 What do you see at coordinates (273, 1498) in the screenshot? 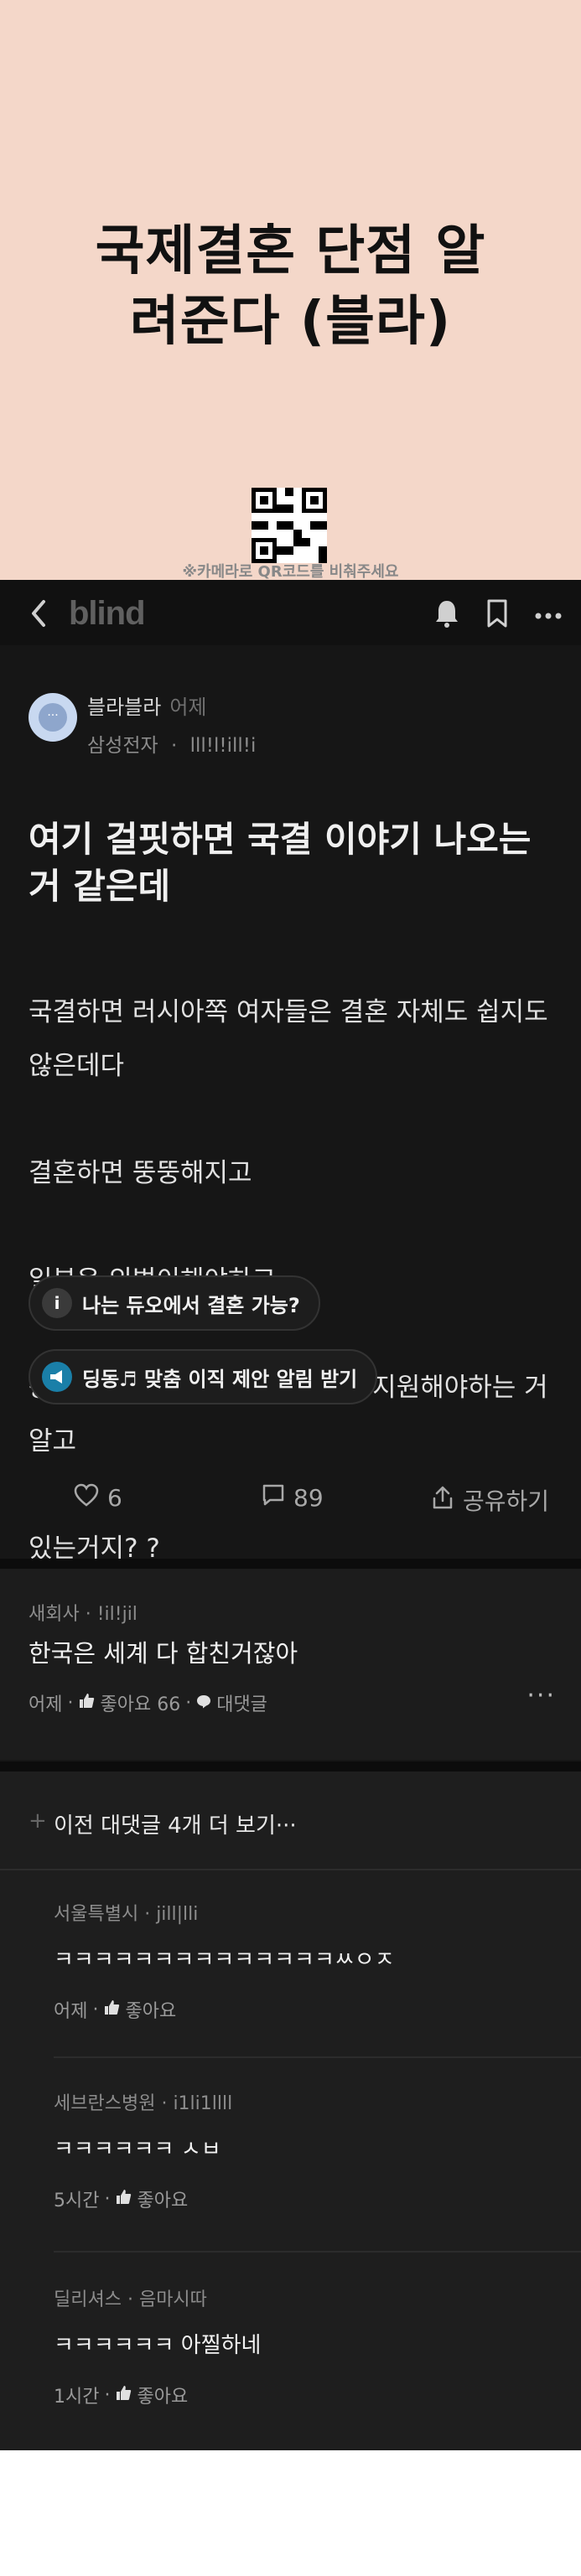
I see `comment-icon` at bounding box center [273, 1498].